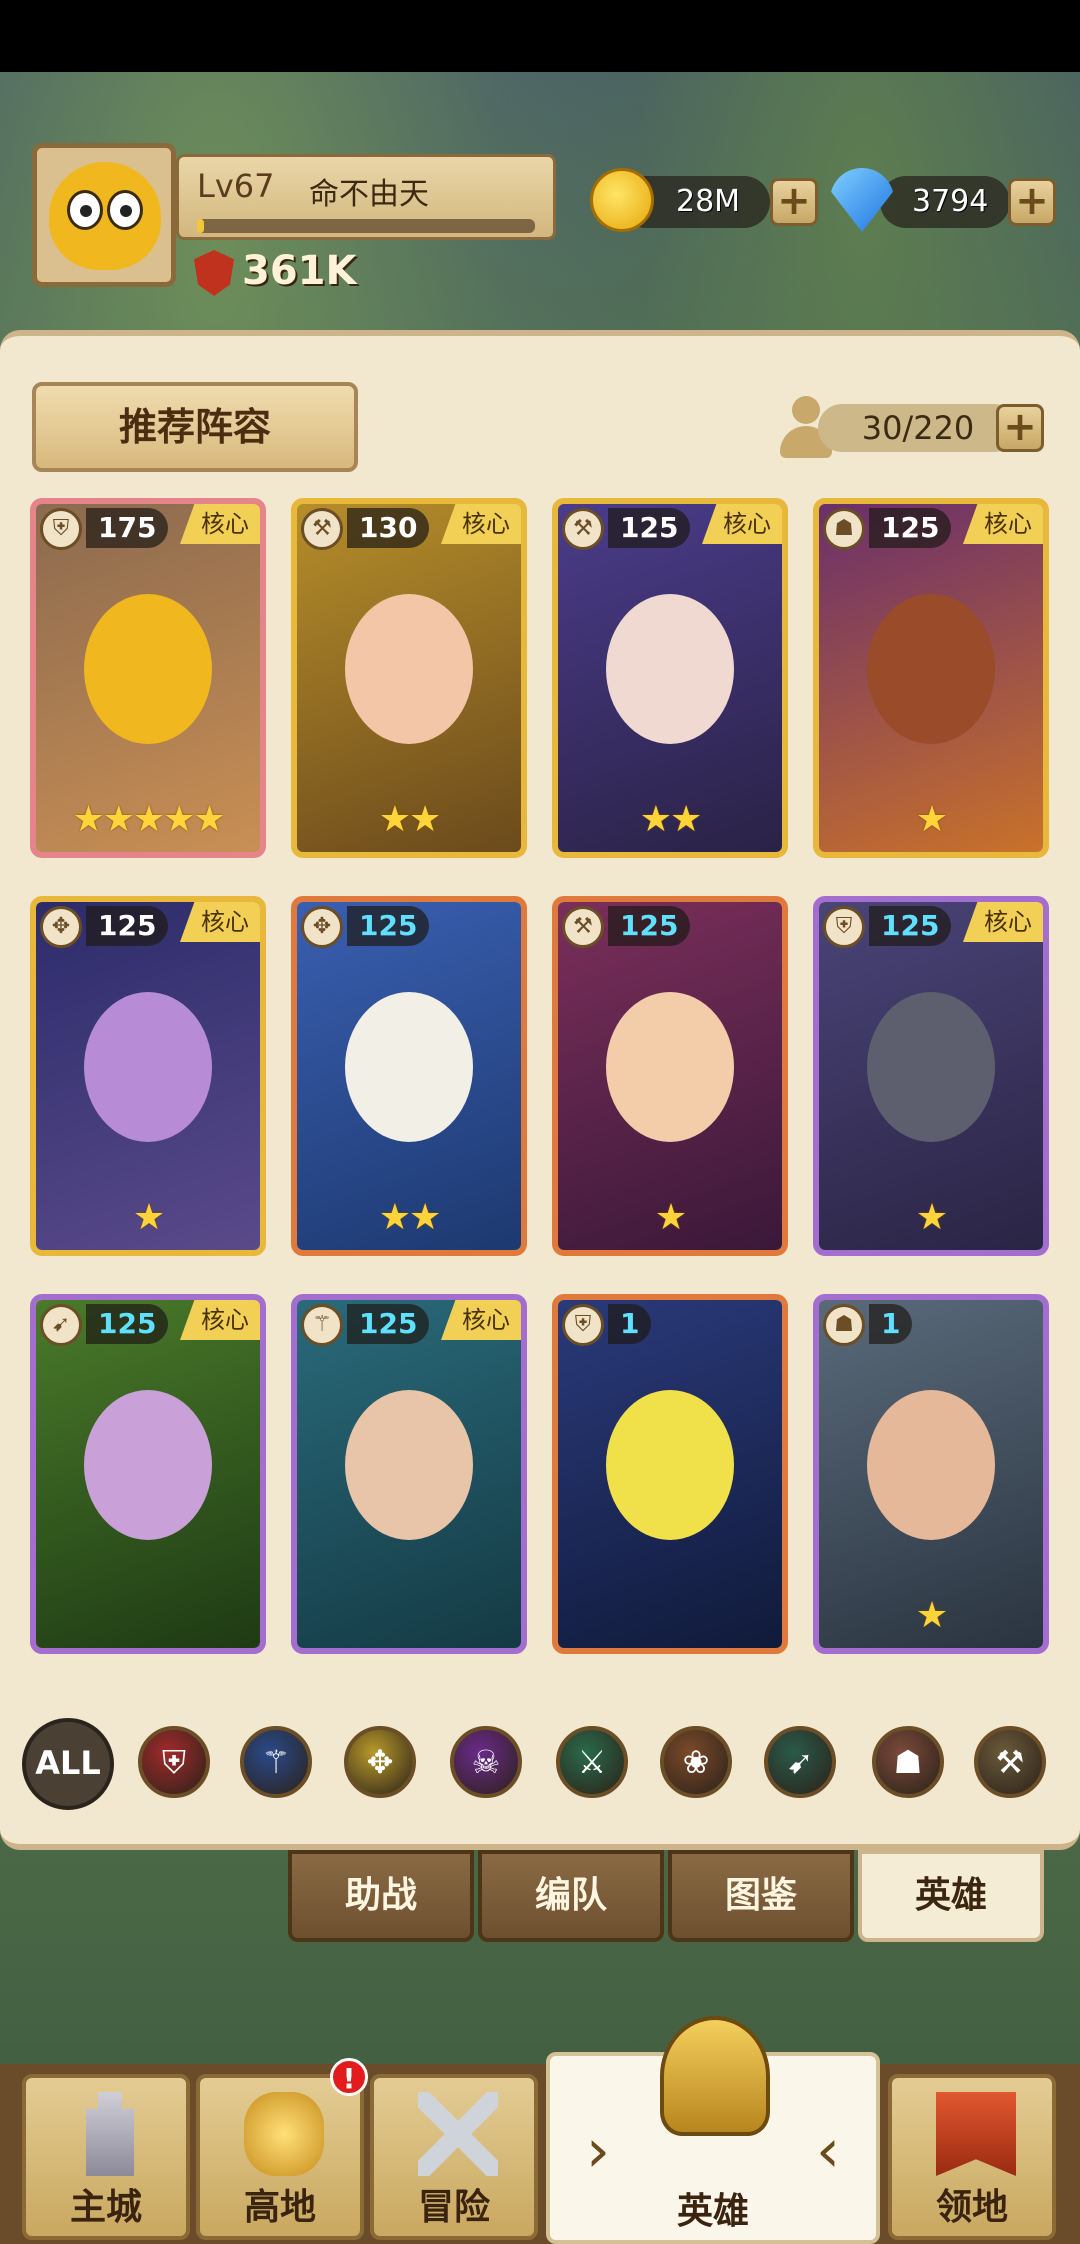 This screenshot has width=1080, height=2244. I want to click on hero-card: ☗ 1 ★, so click(931, 1474).